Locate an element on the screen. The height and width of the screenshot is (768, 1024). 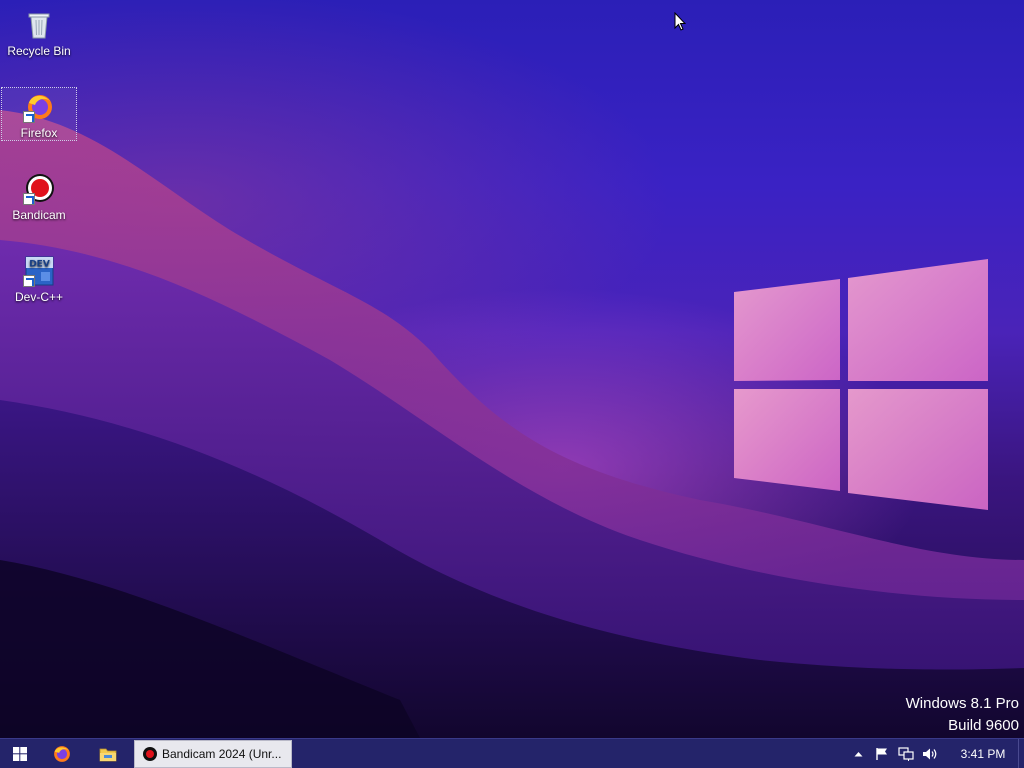
bandicam-record-icon is located at coordinates (150, 753).